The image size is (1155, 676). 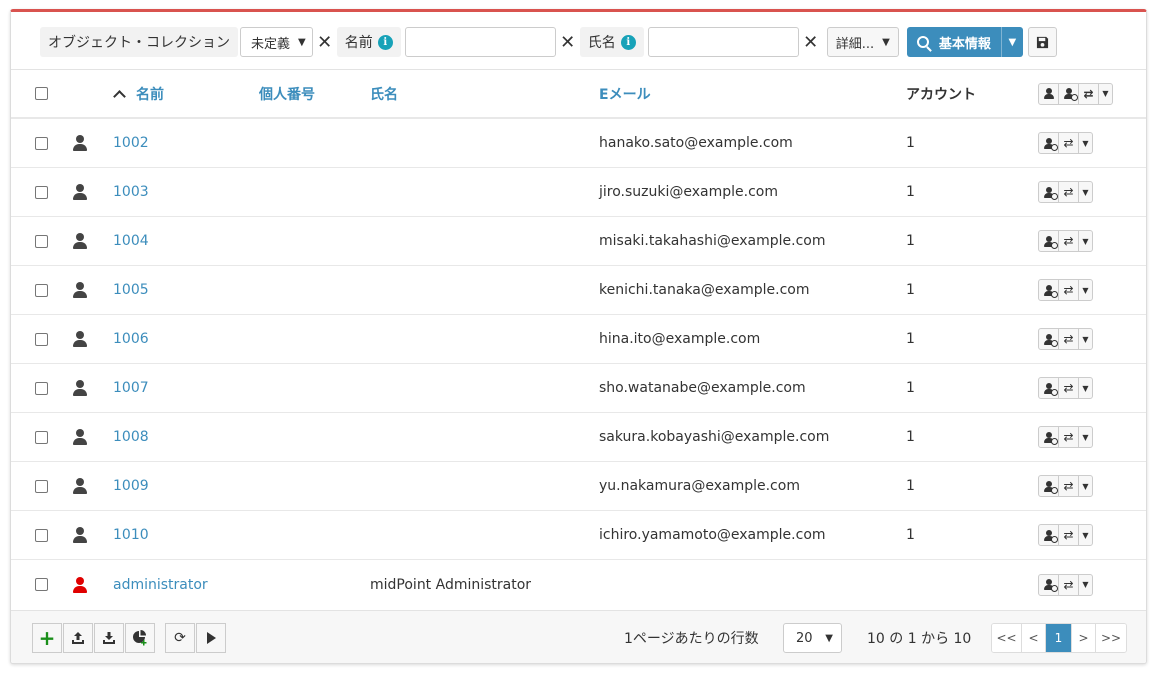 What do you see at coordinates (131, 437) in the screenshot?
I see `row-name-link: 1008` at bounding box center [131, 437].